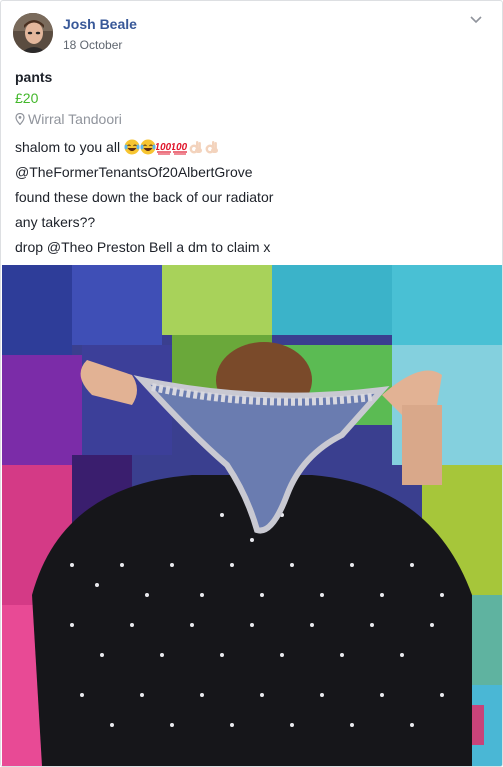  I want to click on post-header: Josh Beale 18 October, so click(248, 35).